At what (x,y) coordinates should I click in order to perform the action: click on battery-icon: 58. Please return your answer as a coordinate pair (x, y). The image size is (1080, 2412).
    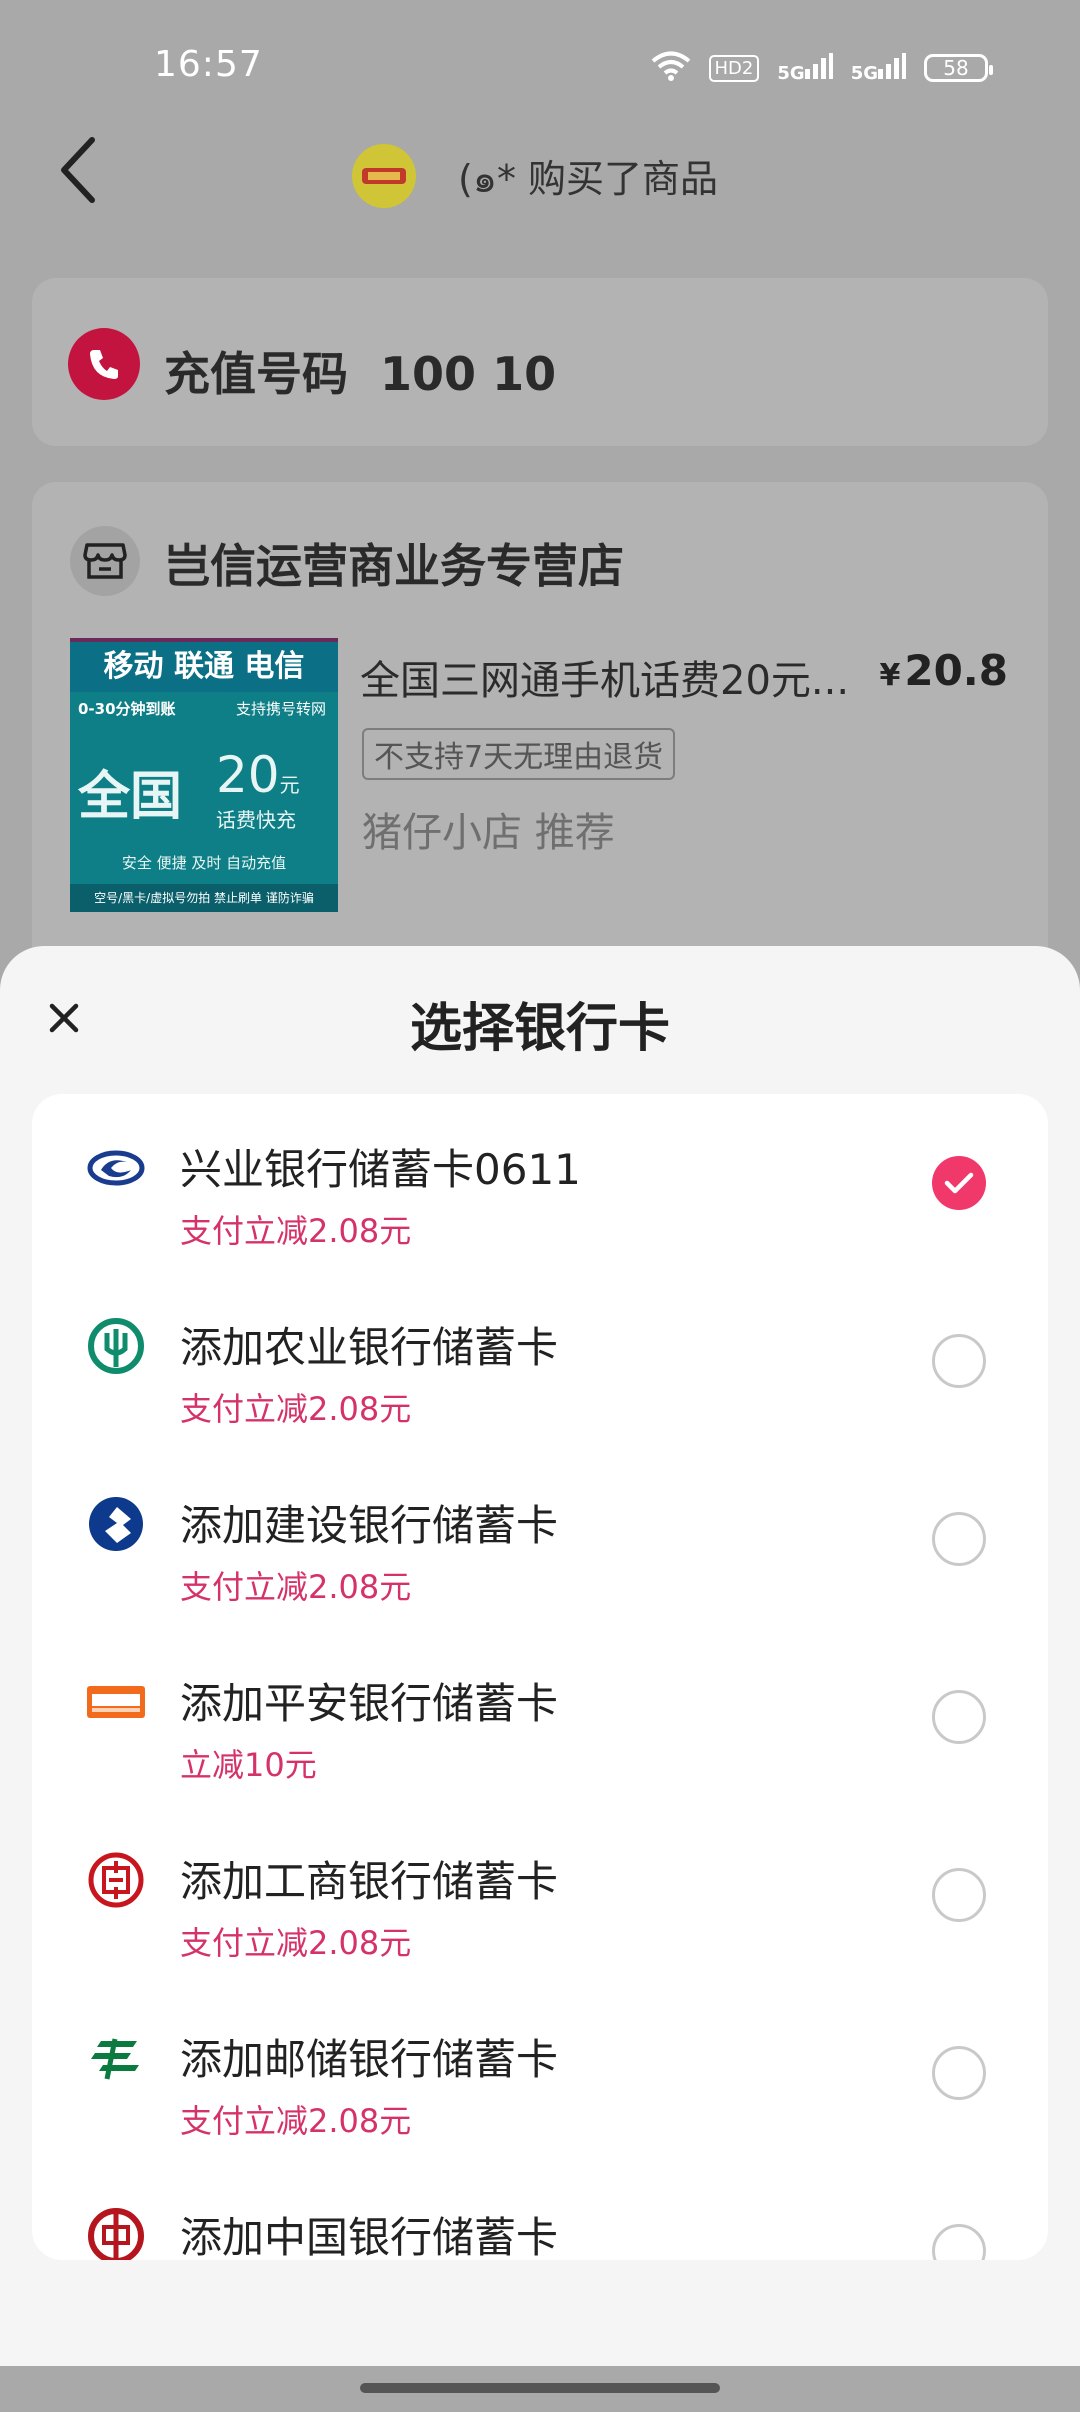
    Looking at the image, I should click on (958, 68).